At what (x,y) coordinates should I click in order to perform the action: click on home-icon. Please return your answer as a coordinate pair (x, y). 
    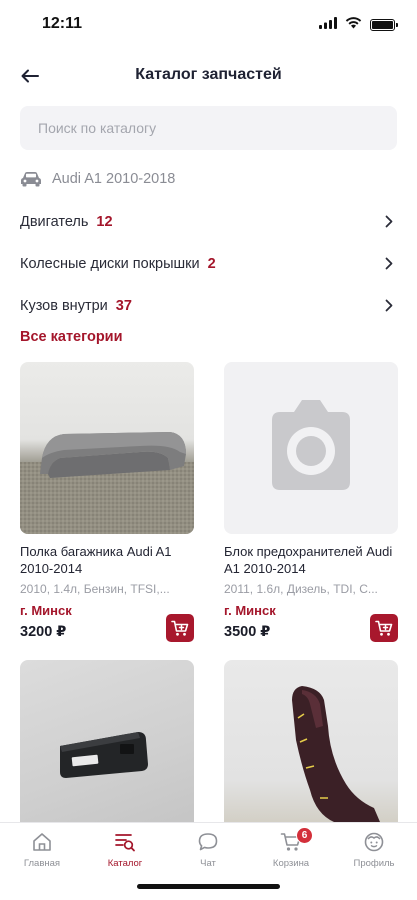
    Looking at the image, I should click on (42, 842).